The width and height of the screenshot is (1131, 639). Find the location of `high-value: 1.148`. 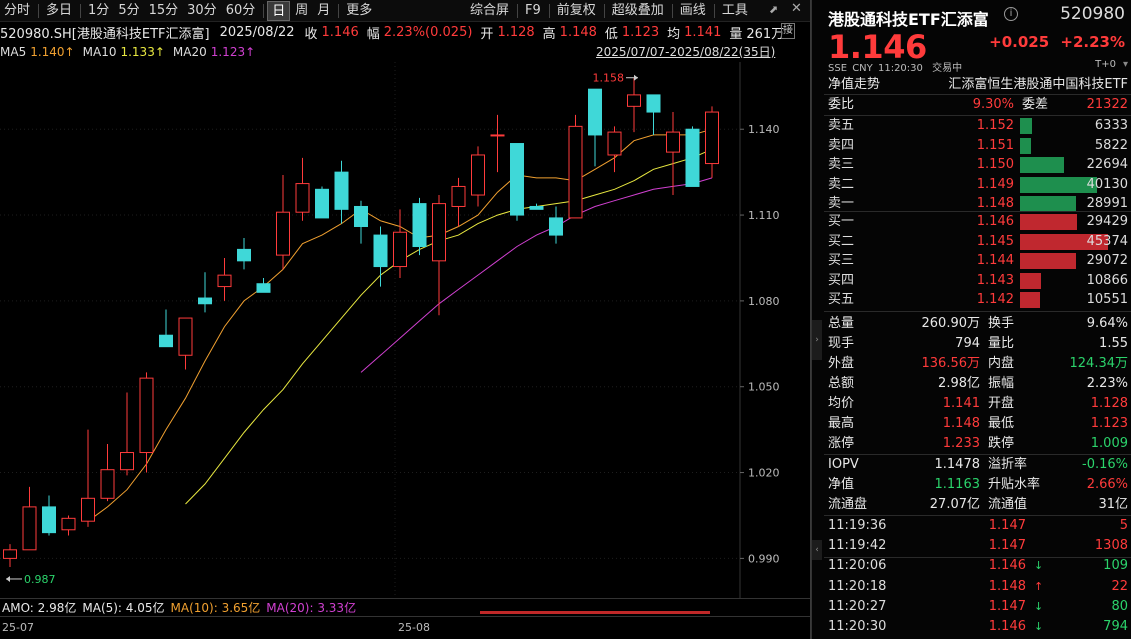

high-value: 1.148 is located at coordinates (578, 32).